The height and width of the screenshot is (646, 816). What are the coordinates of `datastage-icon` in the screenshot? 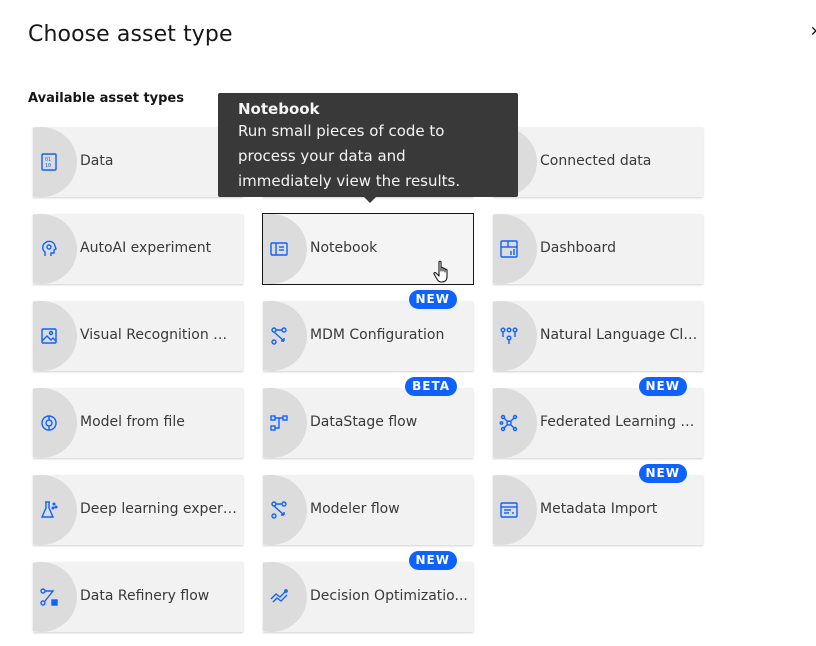 It's located at (279, 423).